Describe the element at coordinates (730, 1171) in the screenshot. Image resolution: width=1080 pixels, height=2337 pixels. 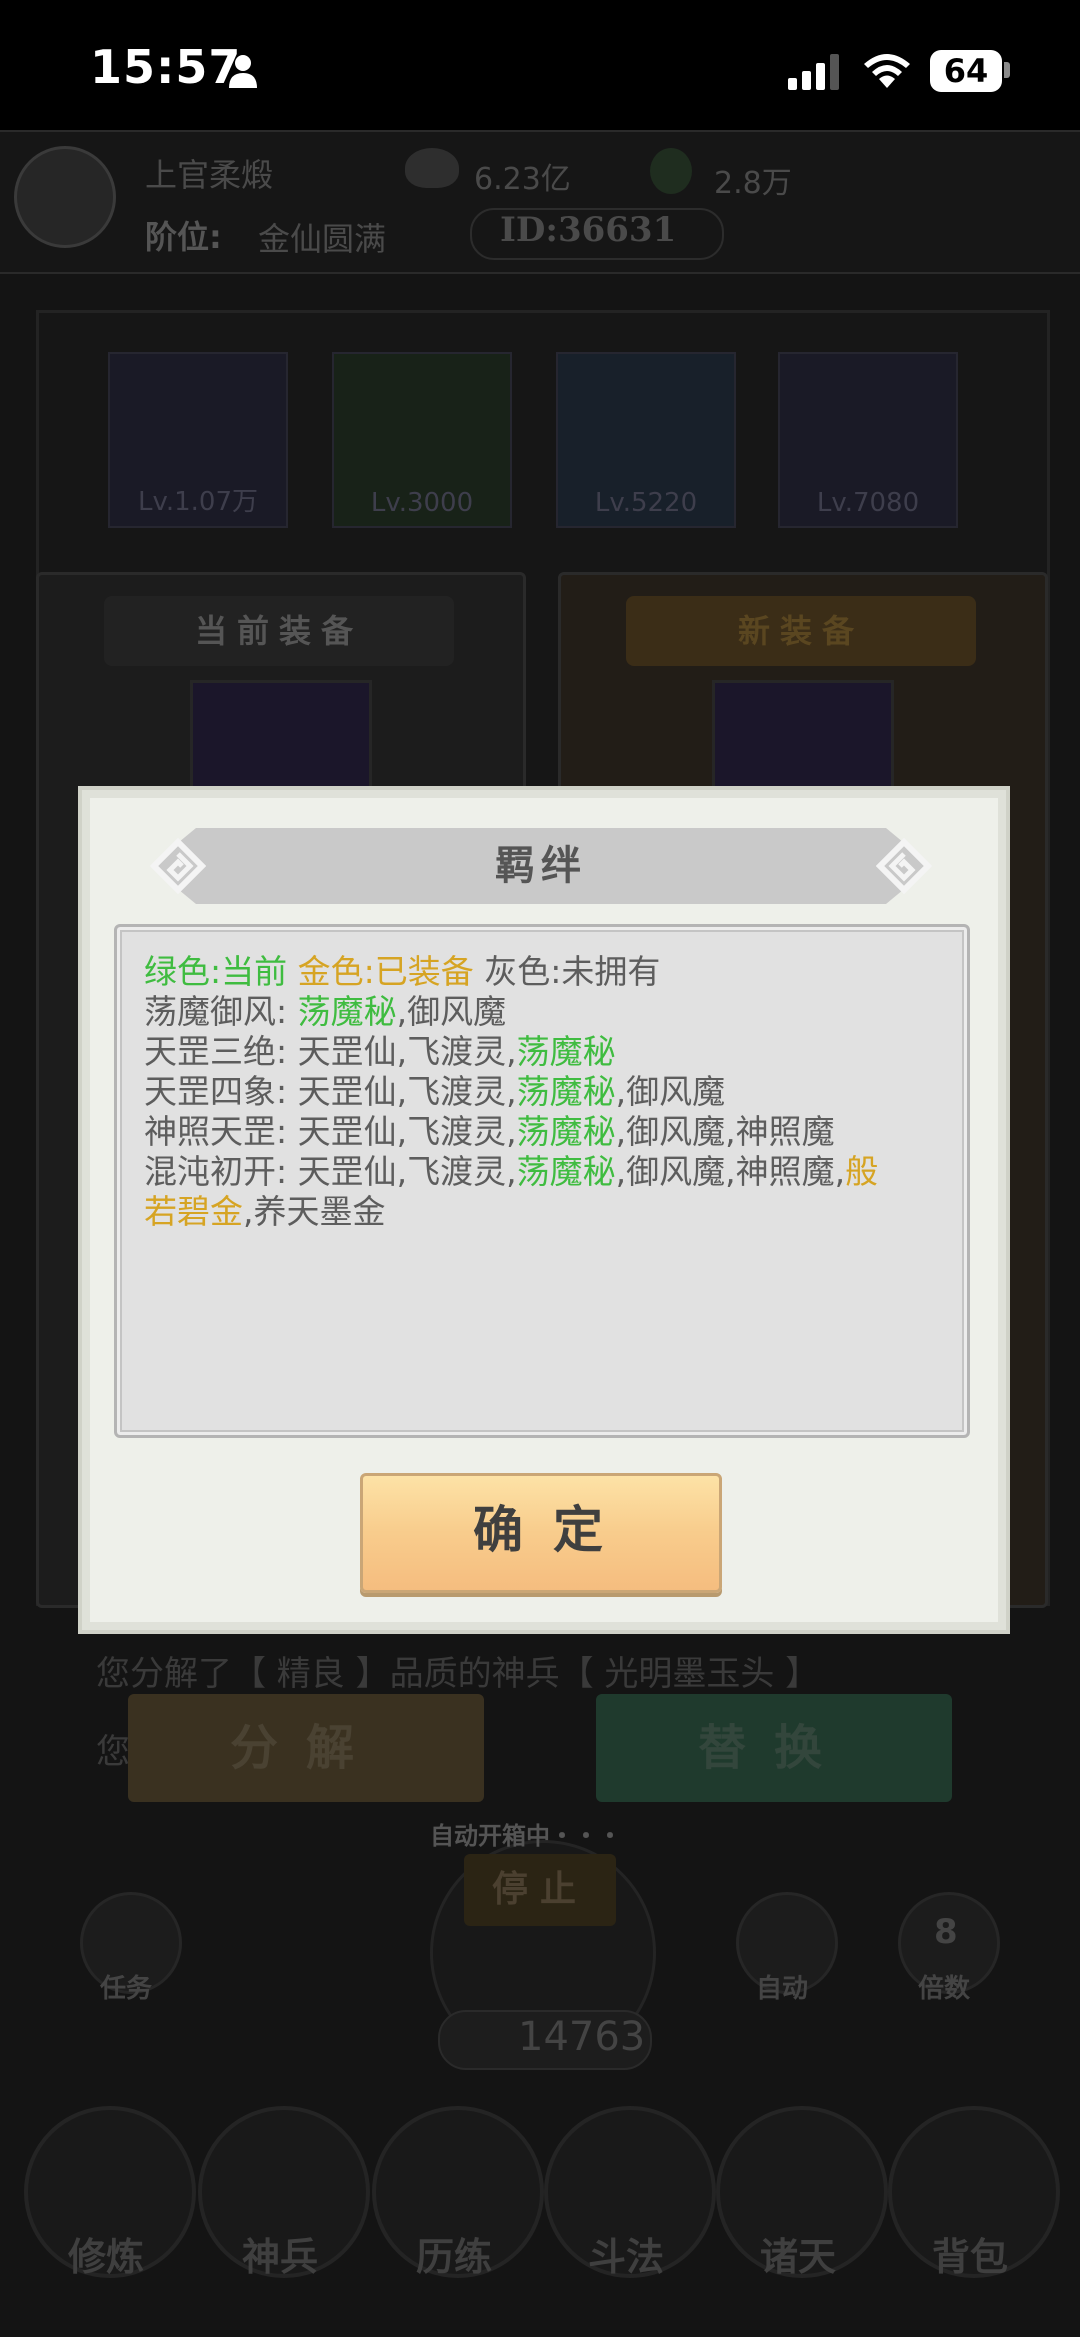
I see `bond-member: ,御风魔,神照魔,` at that location.